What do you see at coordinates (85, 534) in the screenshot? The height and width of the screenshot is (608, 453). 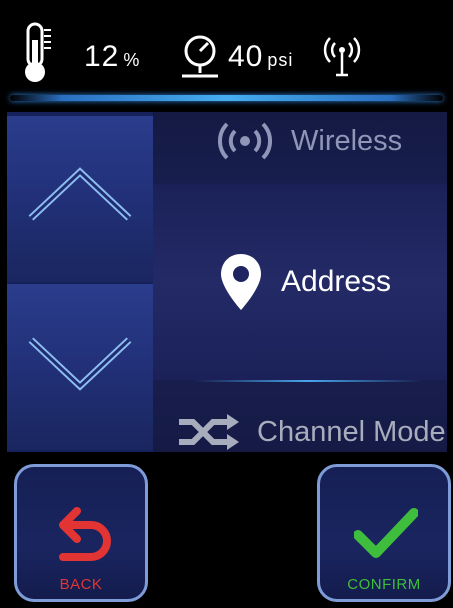 I see `undo-arrow-icon` at bounding box center [85, 534].